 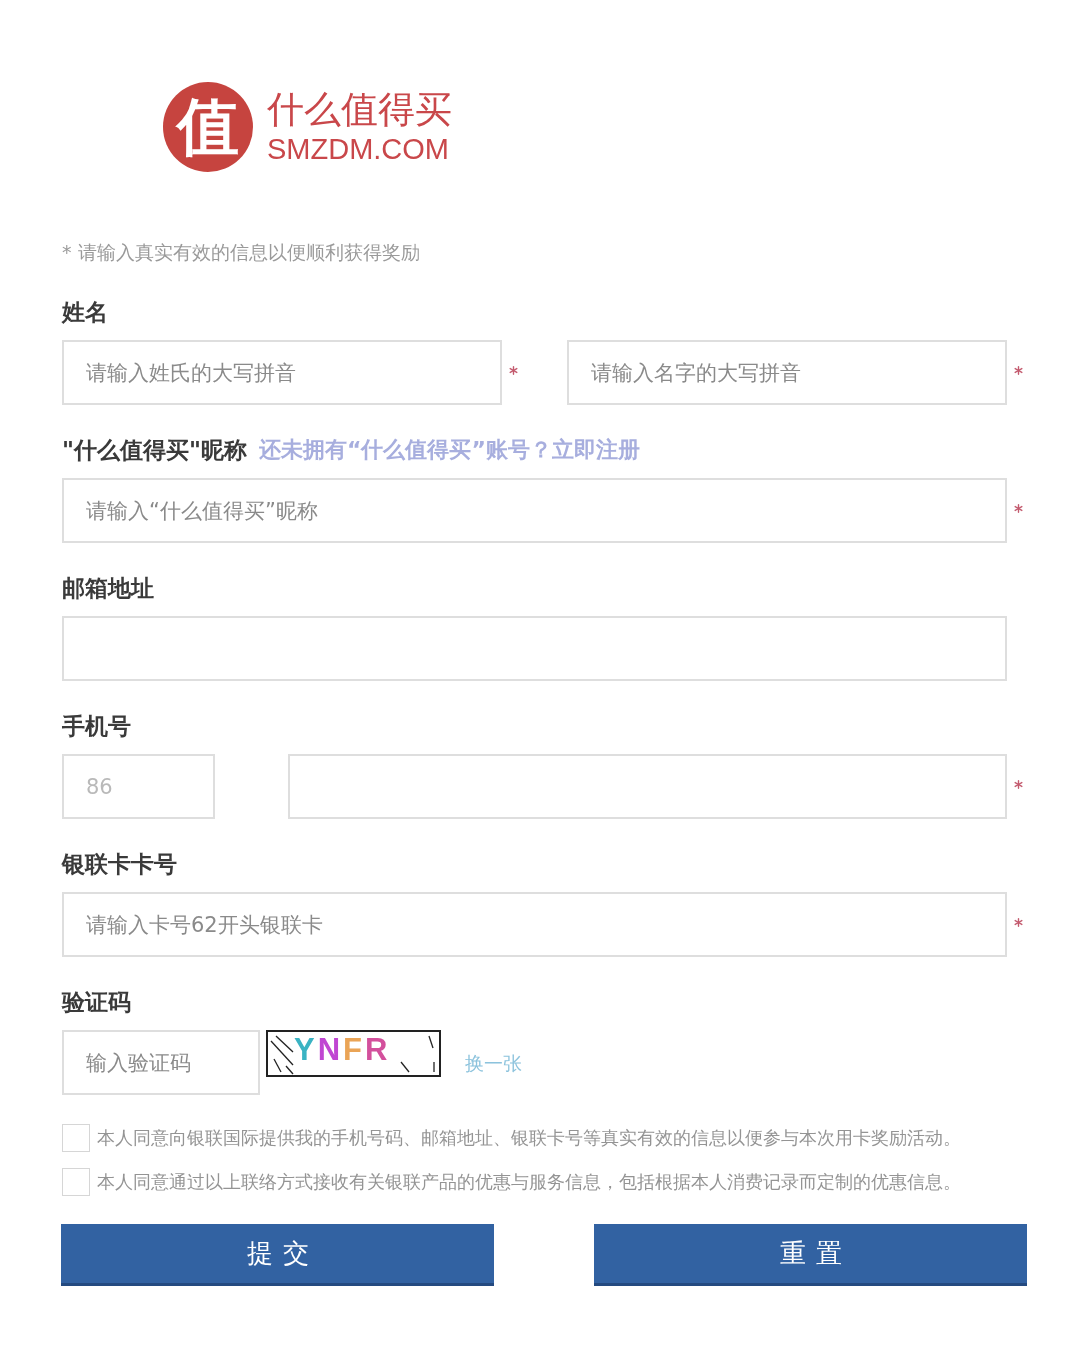 What do you see at coordinates (119, 864) in the screenshot?
I see `field-label: 银联卡卡号` at bounding box center [119, 864].